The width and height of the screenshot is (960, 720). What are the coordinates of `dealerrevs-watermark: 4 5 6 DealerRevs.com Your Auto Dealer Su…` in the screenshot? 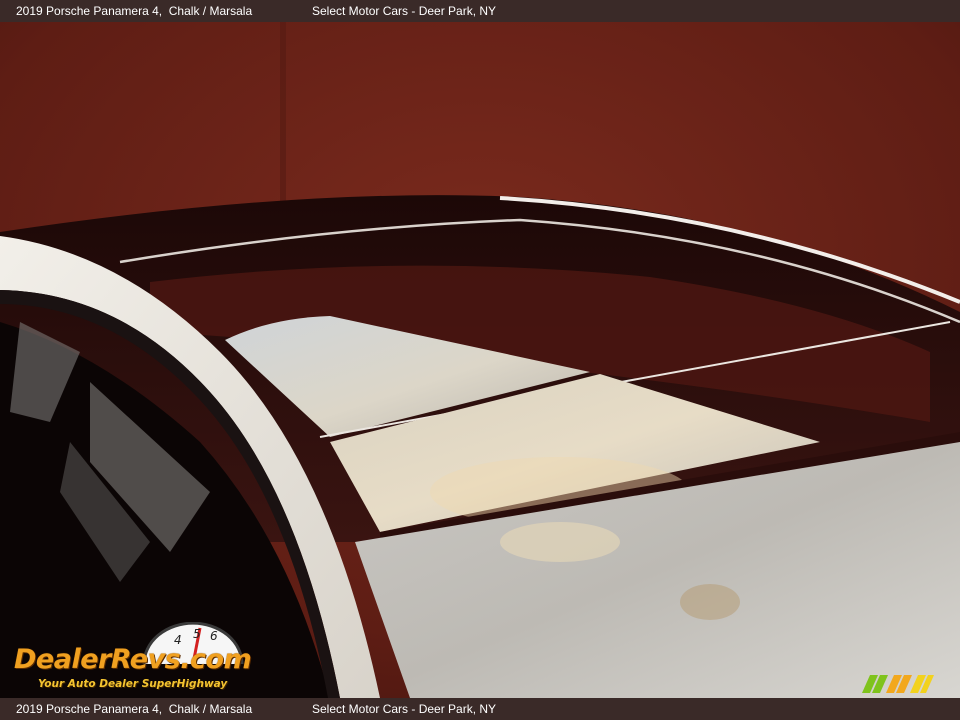 It's located at (142, 658).